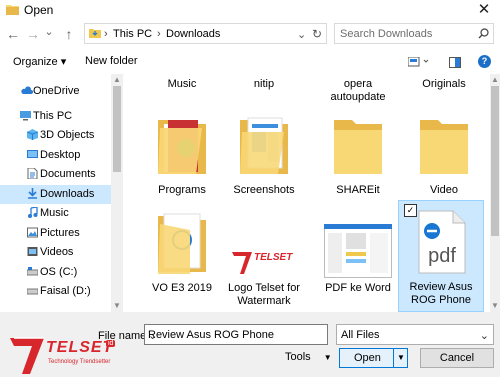 This screenshot has height=377, width=500. I want to click on tile-label: PDF ke Word, so click(358, 288).